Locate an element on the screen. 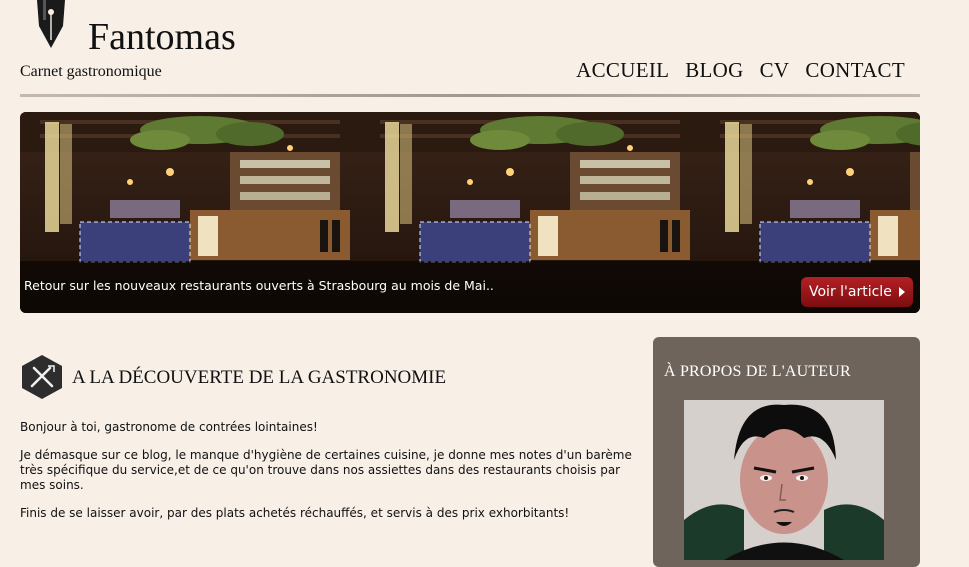 The width and height of the screenshot is (969, 567). read-article-button: Voir l'article is located at coordinates (857, 292).